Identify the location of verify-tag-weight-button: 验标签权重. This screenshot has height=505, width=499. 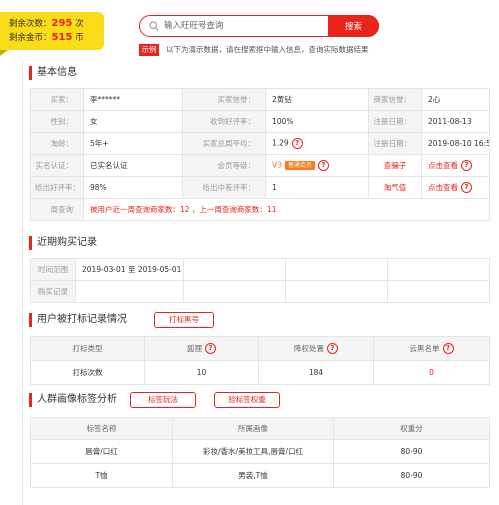
(247, 400).